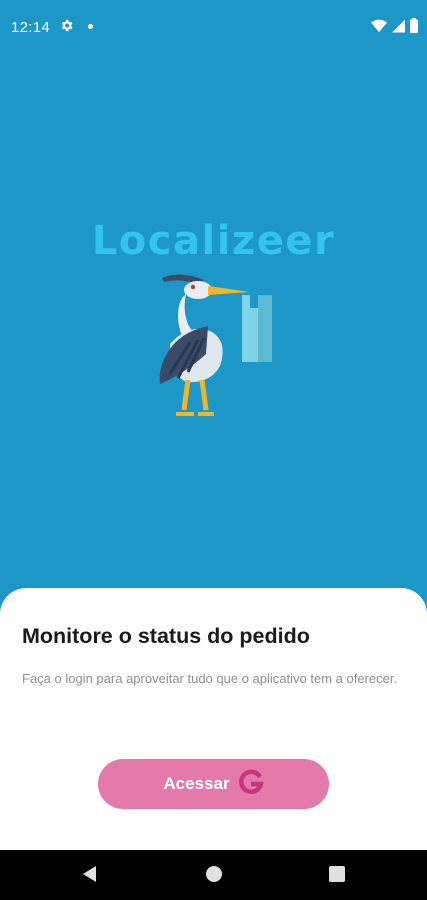 This screenshot has height=900, width=427. I want to click on navigation-bar, so click(213, 875).